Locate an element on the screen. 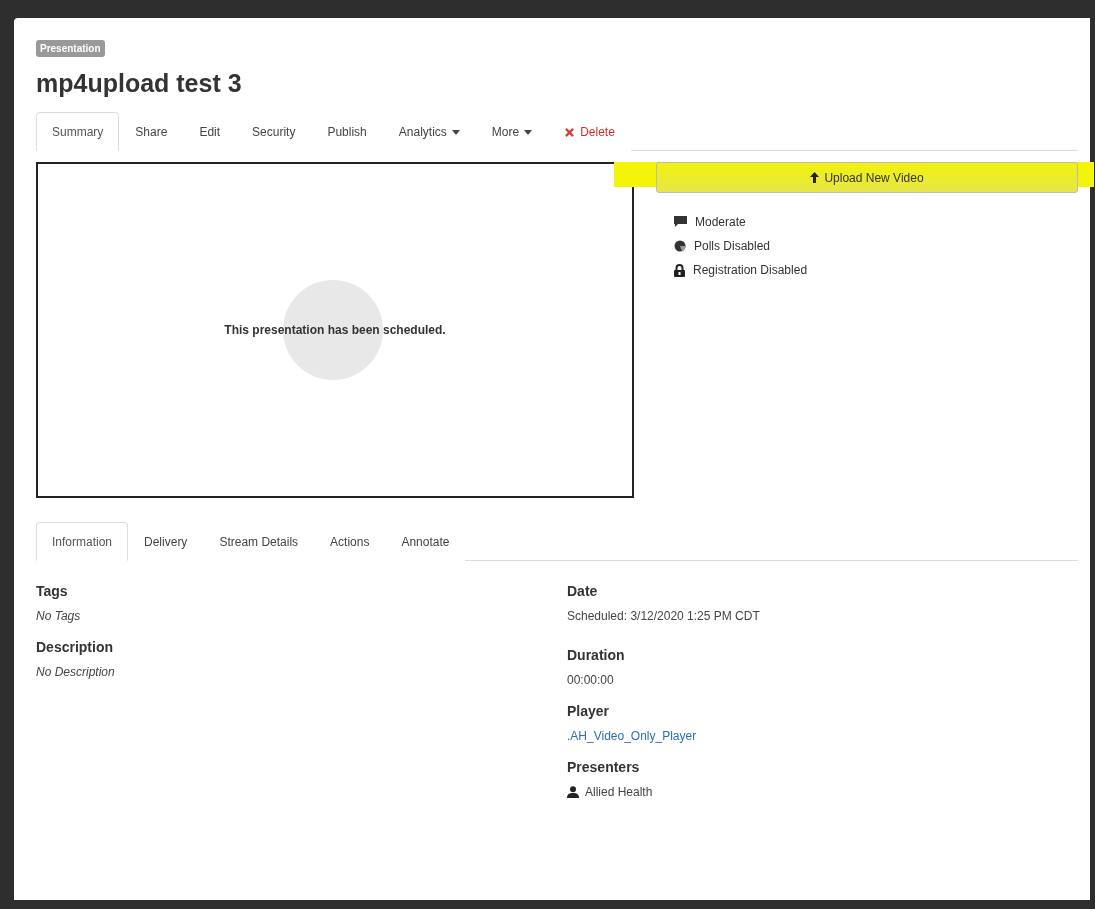 The height and width of the screenshot is (909, 1095). presenter-name: Allied Health is located at coordinates (619, 792).